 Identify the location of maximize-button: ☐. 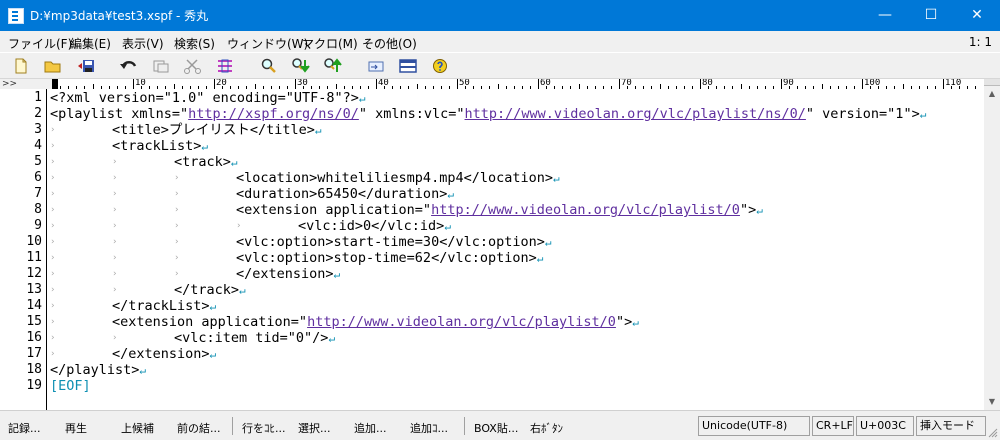
(931, 15).